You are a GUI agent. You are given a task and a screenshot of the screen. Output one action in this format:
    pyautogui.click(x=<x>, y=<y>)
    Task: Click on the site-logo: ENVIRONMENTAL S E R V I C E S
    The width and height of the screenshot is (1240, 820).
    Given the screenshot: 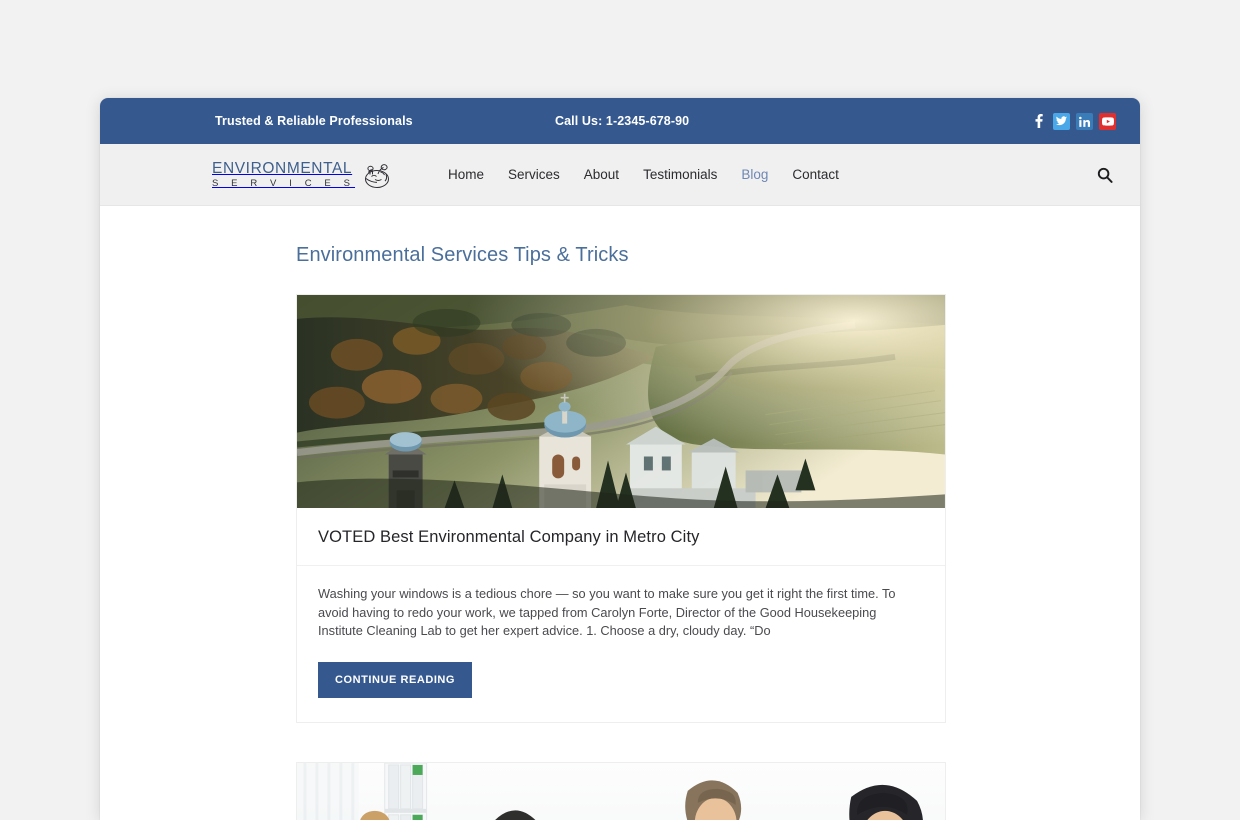 What is the action you would take?
    pyautogui.click(x=302, y=175)
    